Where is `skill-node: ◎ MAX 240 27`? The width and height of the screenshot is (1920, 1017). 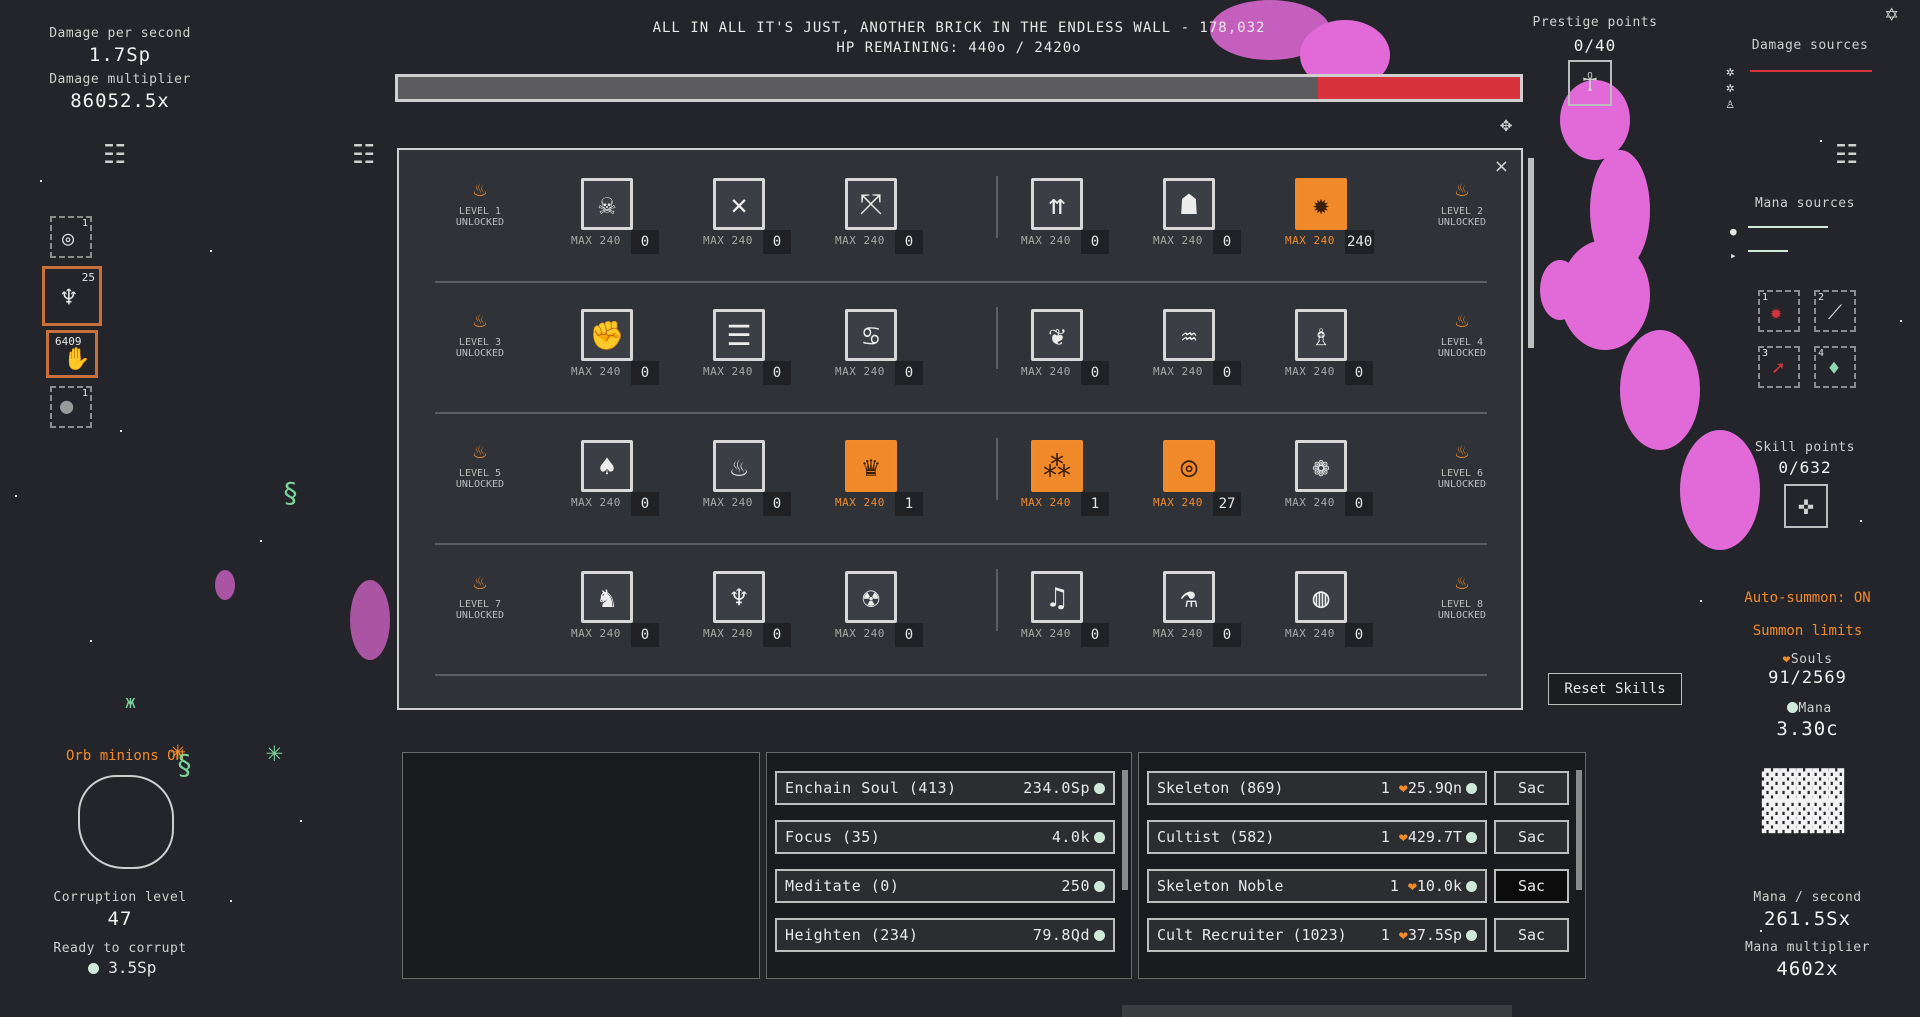 skill-node: ◎ MAX 240 27 is located at coordinates (1197, 480).